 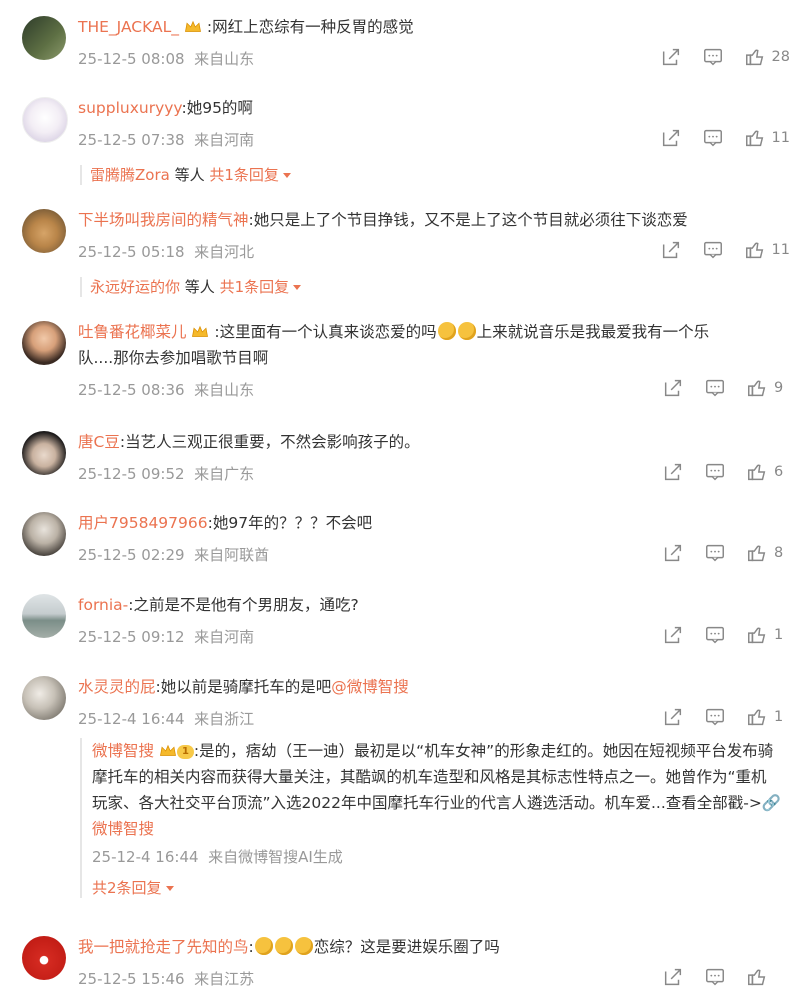 I want to click on comment-time: 25-12-5 07:38, so click(x=131, y=140).